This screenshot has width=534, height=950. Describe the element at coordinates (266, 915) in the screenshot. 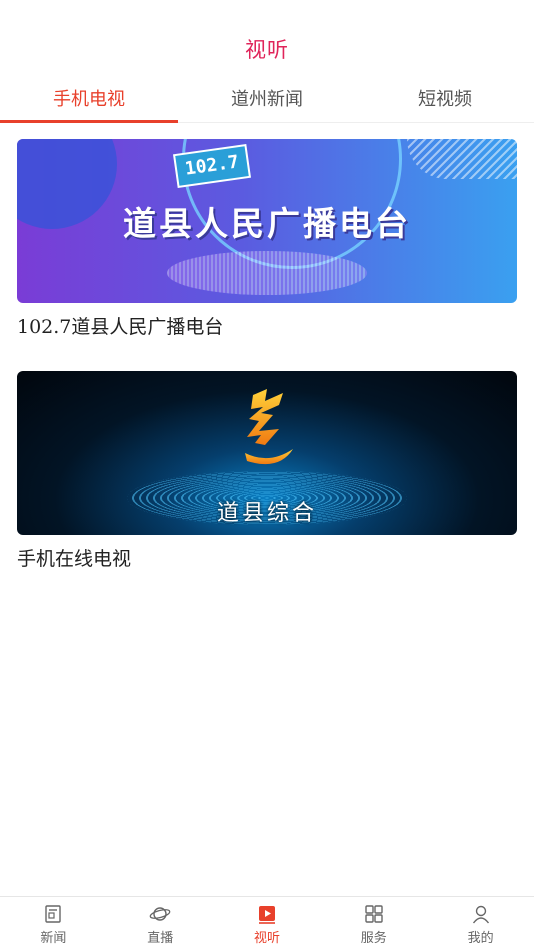

I see `video-icon` at that location.